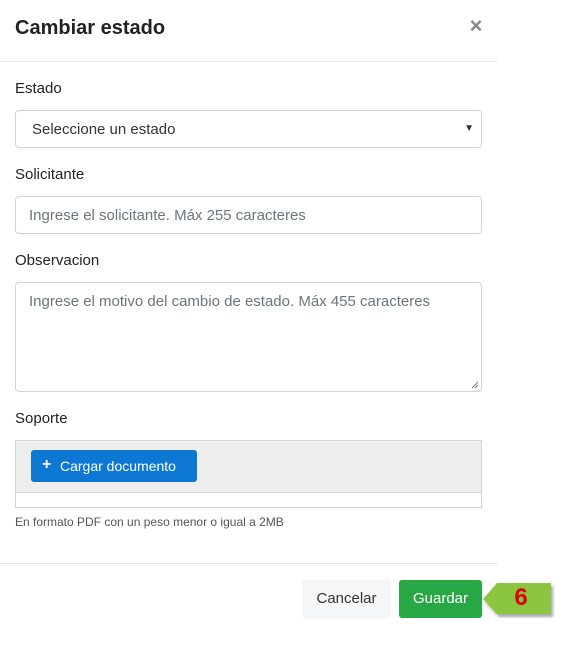 The width and height of the screenshot is (564, 647). I want to click on chevron-down-icon: ▼, so click(469, 128).